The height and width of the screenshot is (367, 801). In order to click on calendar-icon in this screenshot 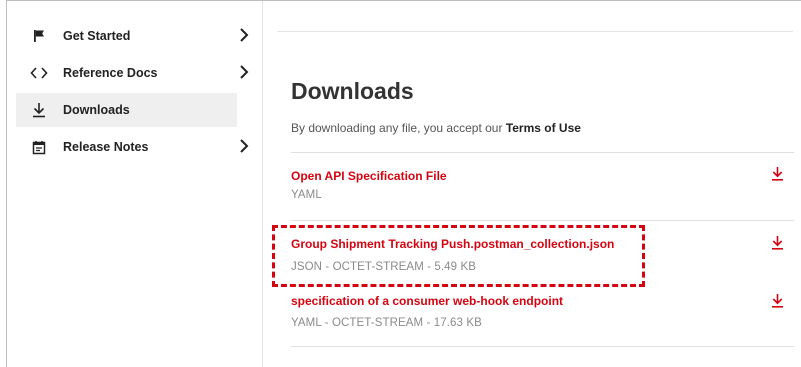, I will do `click(39, 147)`.